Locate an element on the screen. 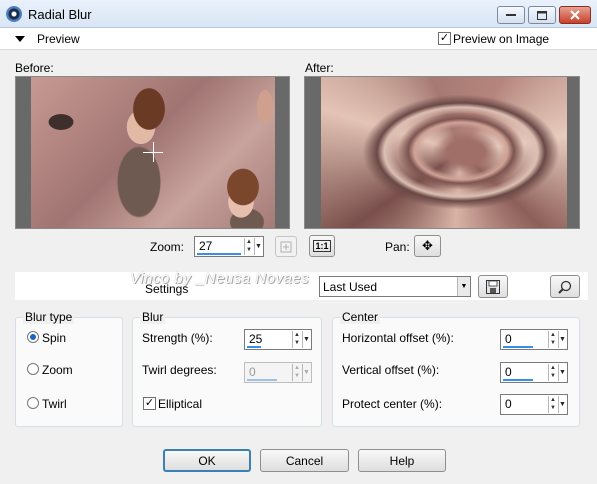  minimize-icon is located at coordinates (511, 15).